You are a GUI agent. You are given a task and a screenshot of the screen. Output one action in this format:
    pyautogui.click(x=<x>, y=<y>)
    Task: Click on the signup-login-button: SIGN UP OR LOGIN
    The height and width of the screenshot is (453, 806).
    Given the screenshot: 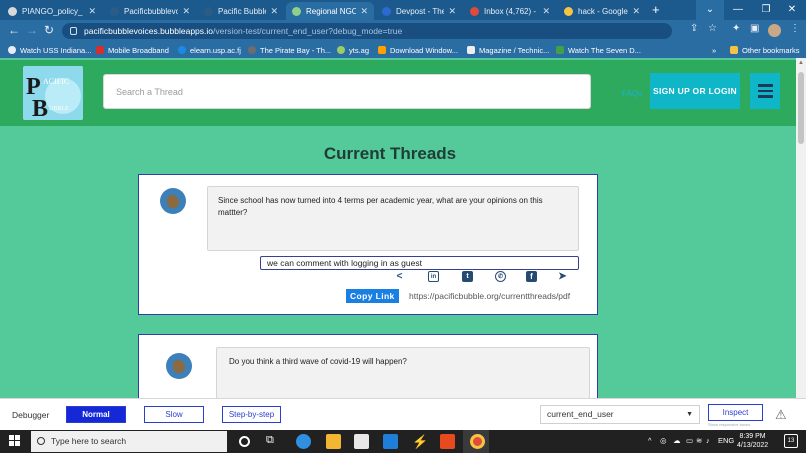 What is the action you would take?
    pyautogui.click(x=695, y=91)
    